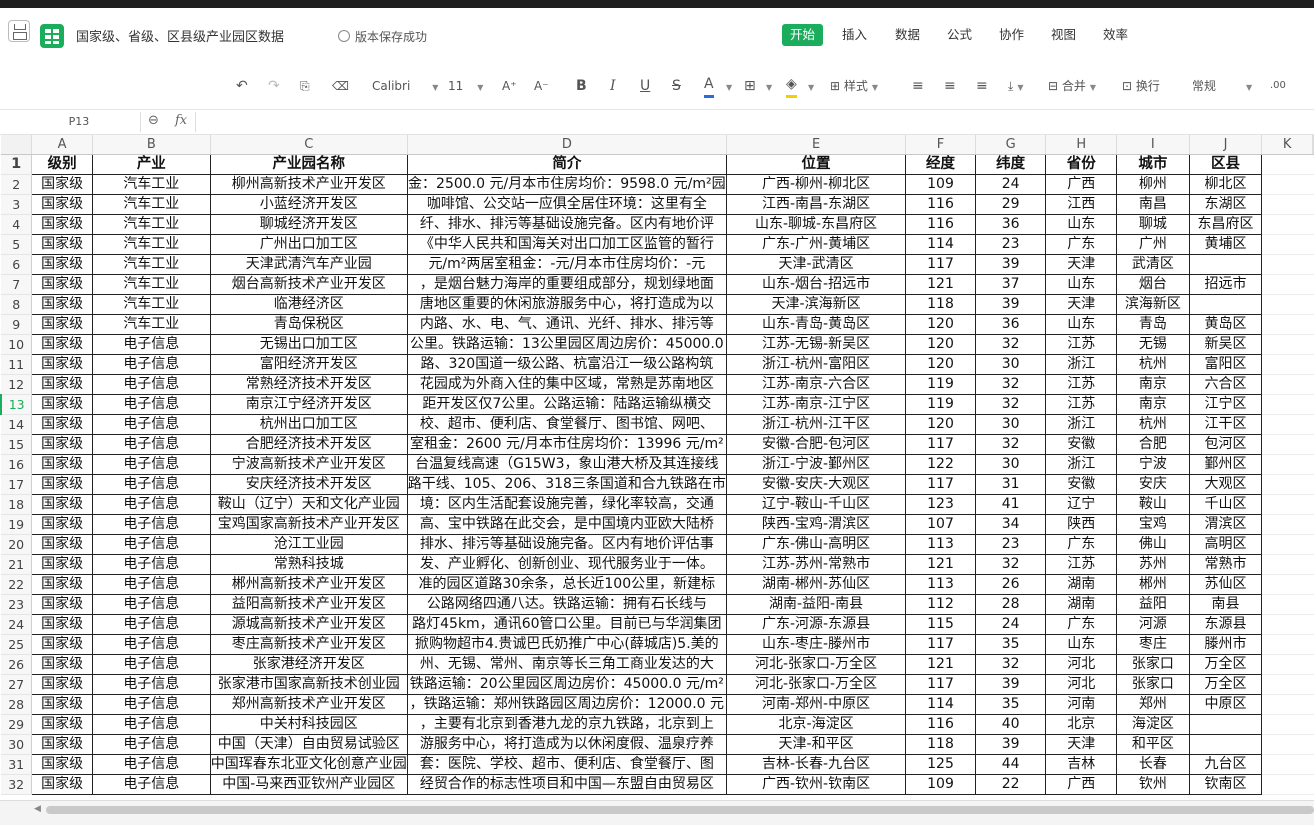 The width and height of the screenshot is (1314, 825). What do you see at coordinates (1225, 784) in the screenshot?
I see `table-cell: 钦南区` at bounding box center [1225, 784].